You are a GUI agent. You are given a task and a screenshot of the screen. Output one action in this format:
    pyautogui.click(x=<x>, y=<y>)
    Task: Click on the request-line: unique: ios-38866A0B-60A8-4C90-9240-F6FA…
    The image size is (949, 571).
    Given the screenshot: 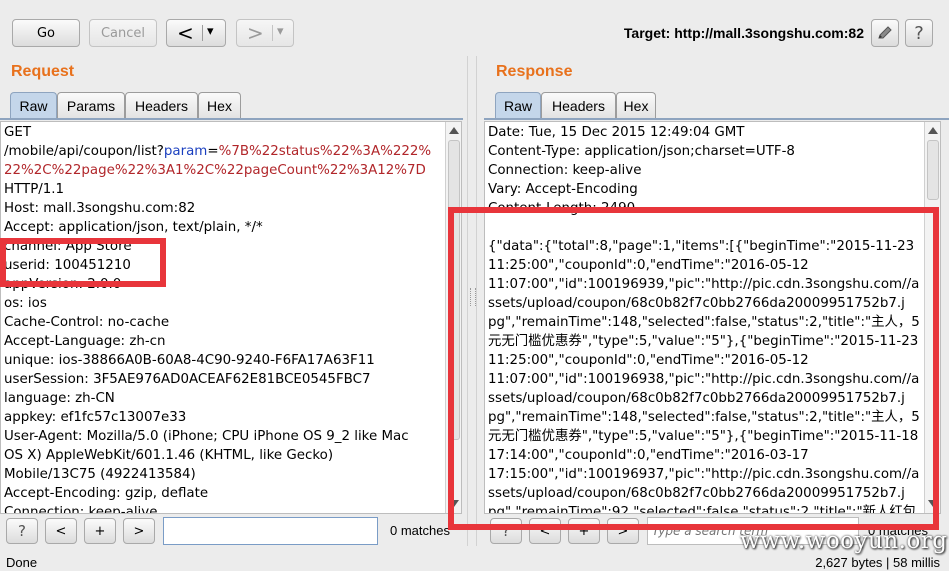 What is the action you would take?
    pyautogui.click(x=189, y=360)
    